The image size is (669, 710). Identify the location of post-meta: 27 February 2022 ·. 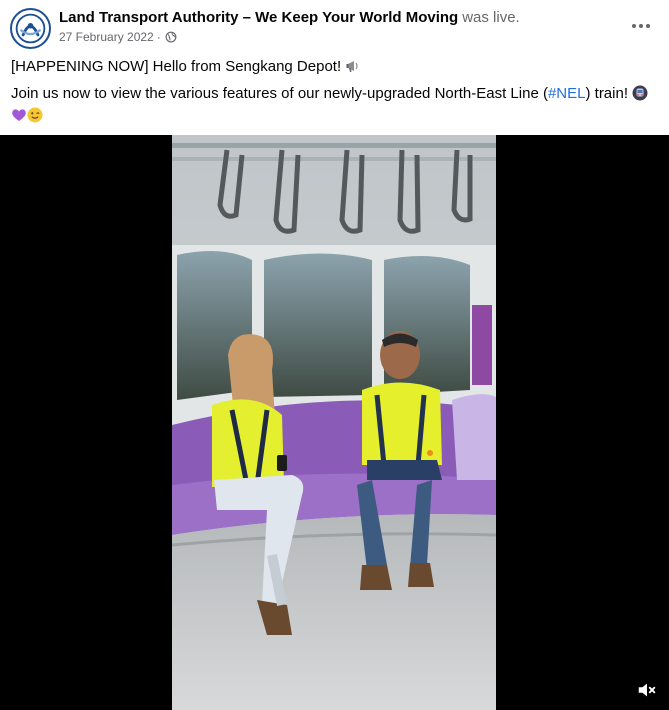
(118, 37).